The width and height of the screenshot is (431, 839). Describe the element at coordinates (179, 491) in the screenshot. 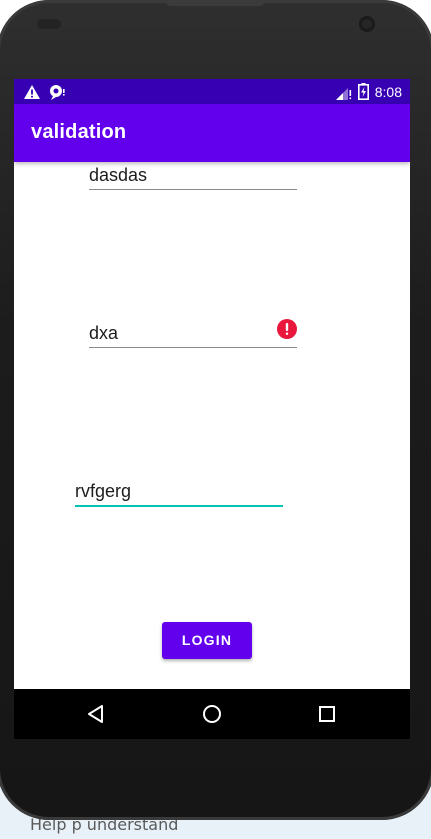

I see `text-field-3: rvfgerg` at that location.